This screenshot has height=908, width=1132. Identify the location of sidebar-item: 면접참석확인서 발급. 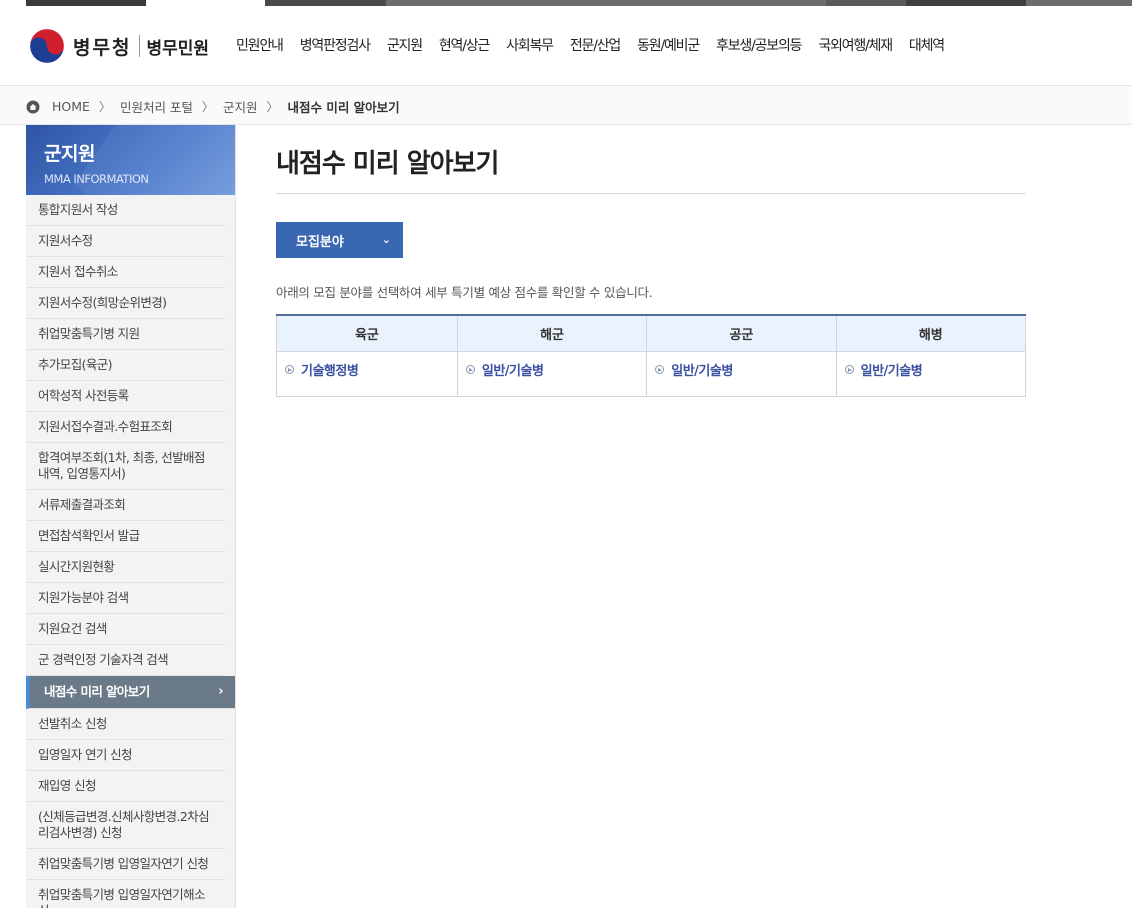
(125, 536).